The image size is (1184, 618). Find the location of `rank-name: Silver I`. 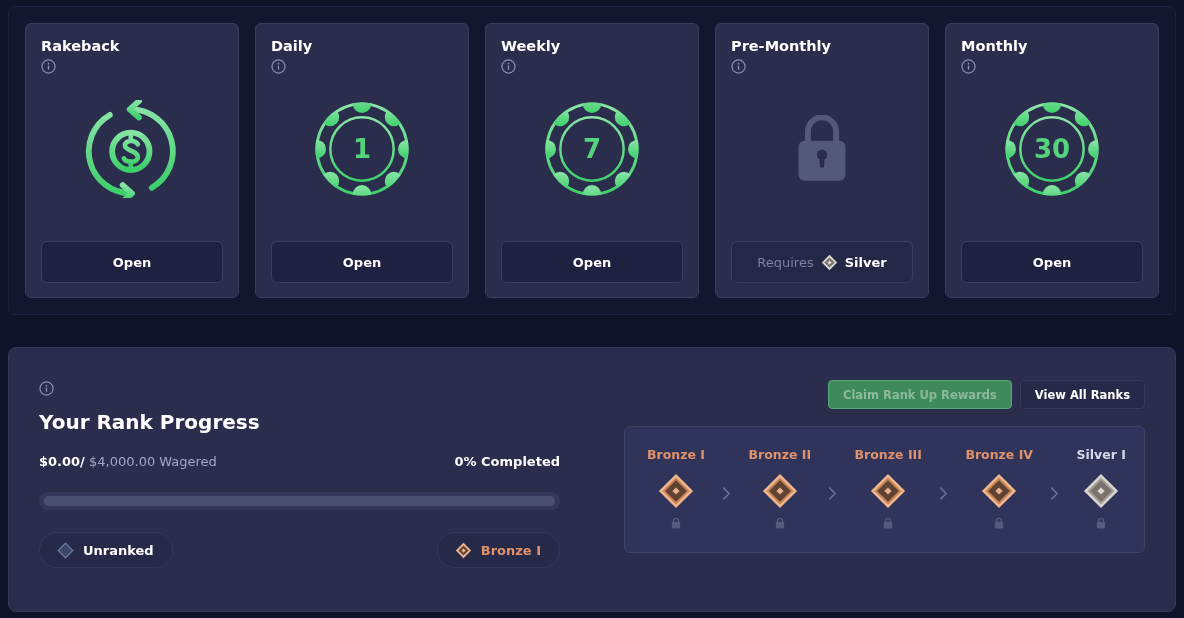

rank-name: Silver I is located at coordinates (1101, 455).